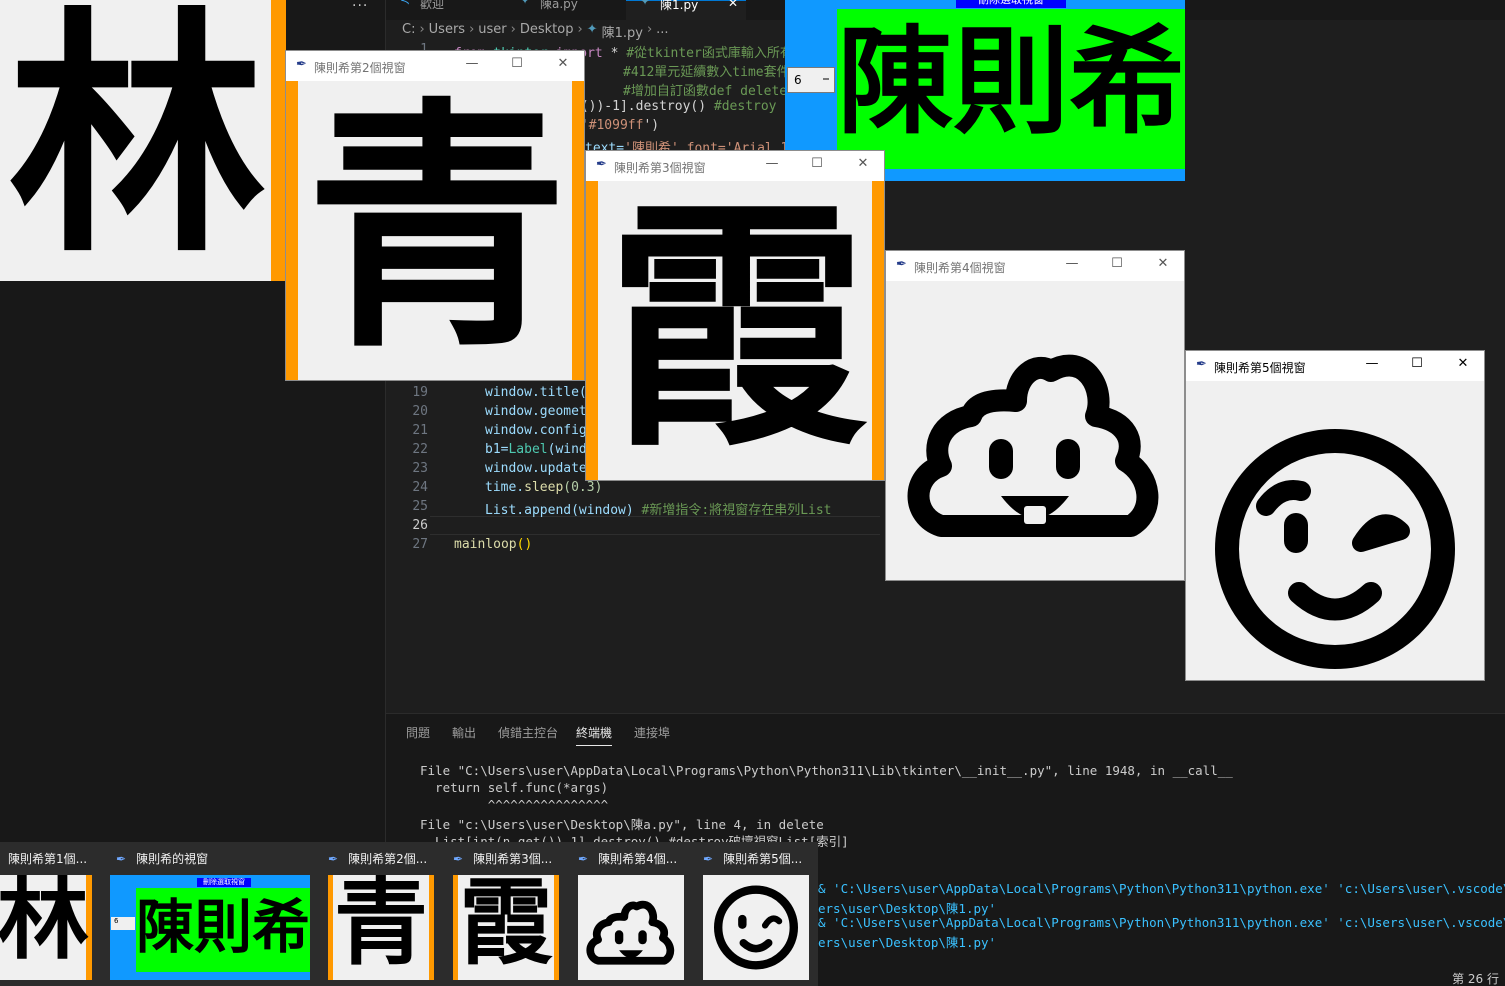  I want to click on title-bar: ✒ 陳則希第4個視窗 — ☐ ✕, so click(1035, 266).